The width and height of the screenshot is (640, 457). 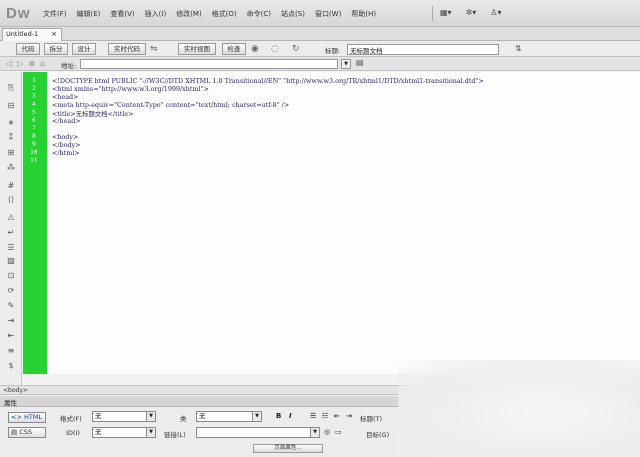 I want to click on layout-icon: ▦▾, so click(x=446, y=12).